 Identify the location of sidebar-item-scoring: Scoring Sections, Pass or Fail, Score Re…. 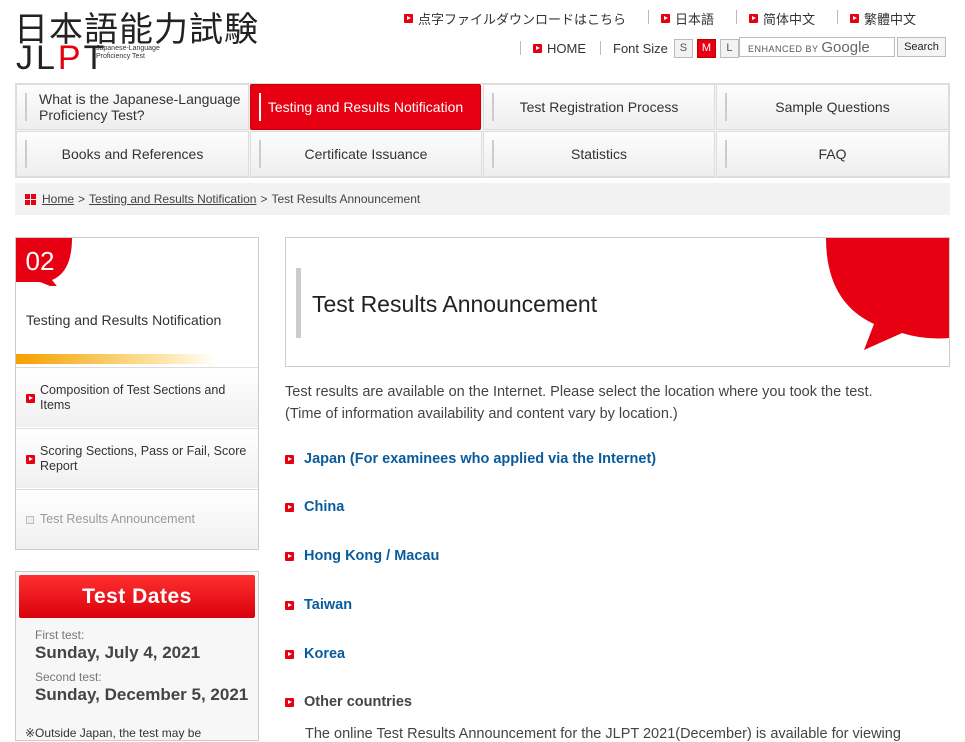
(137, 458).